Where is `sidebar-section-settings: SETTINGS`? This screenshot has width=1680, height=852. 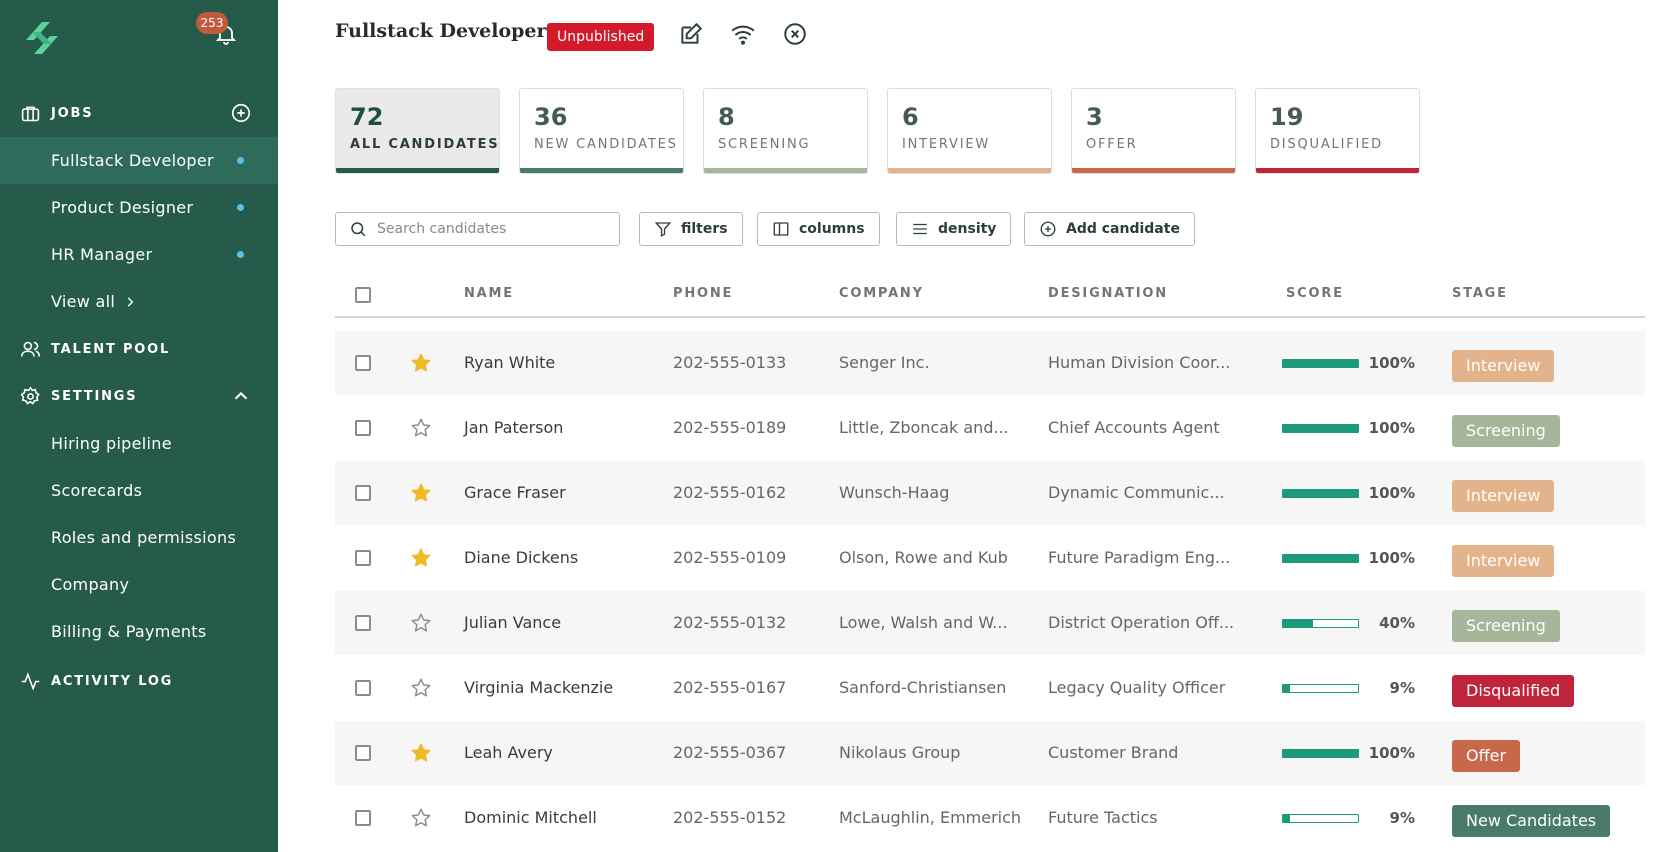
sidebar-section-settings: SETTINGS is located at coordinates (78, 396).